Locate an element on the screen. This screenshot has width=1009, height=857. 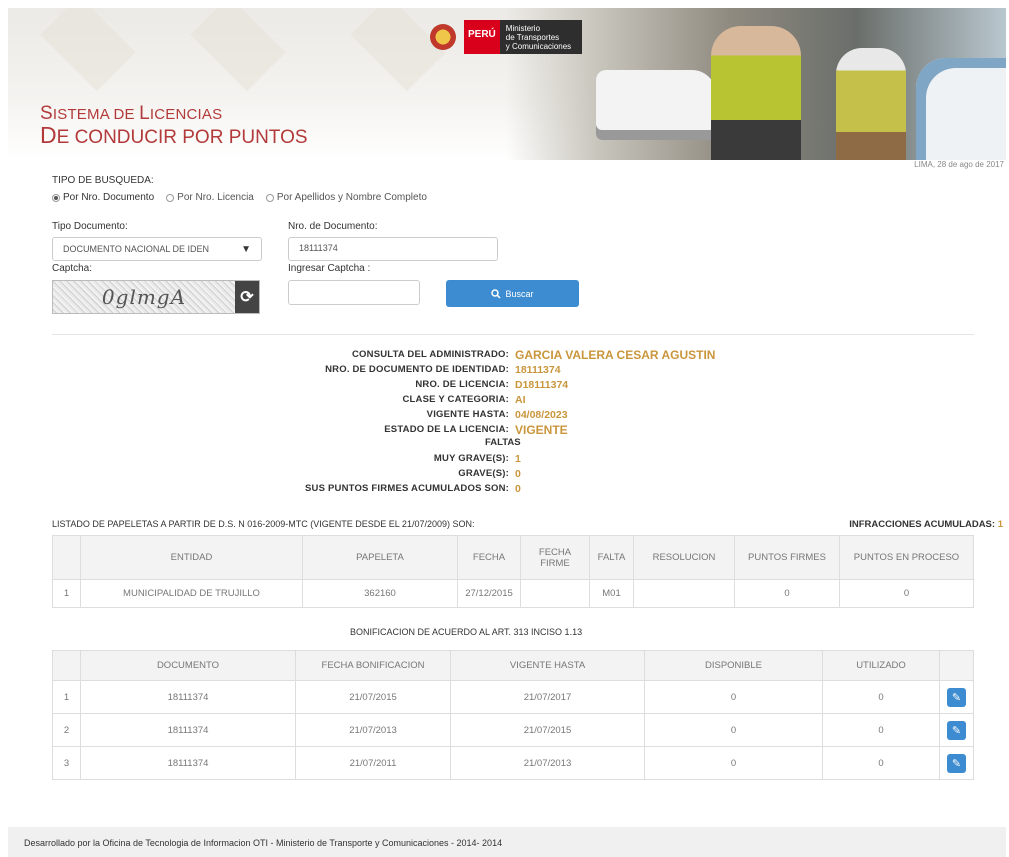
road-sign-decoration is located at coordinates (238, 50).